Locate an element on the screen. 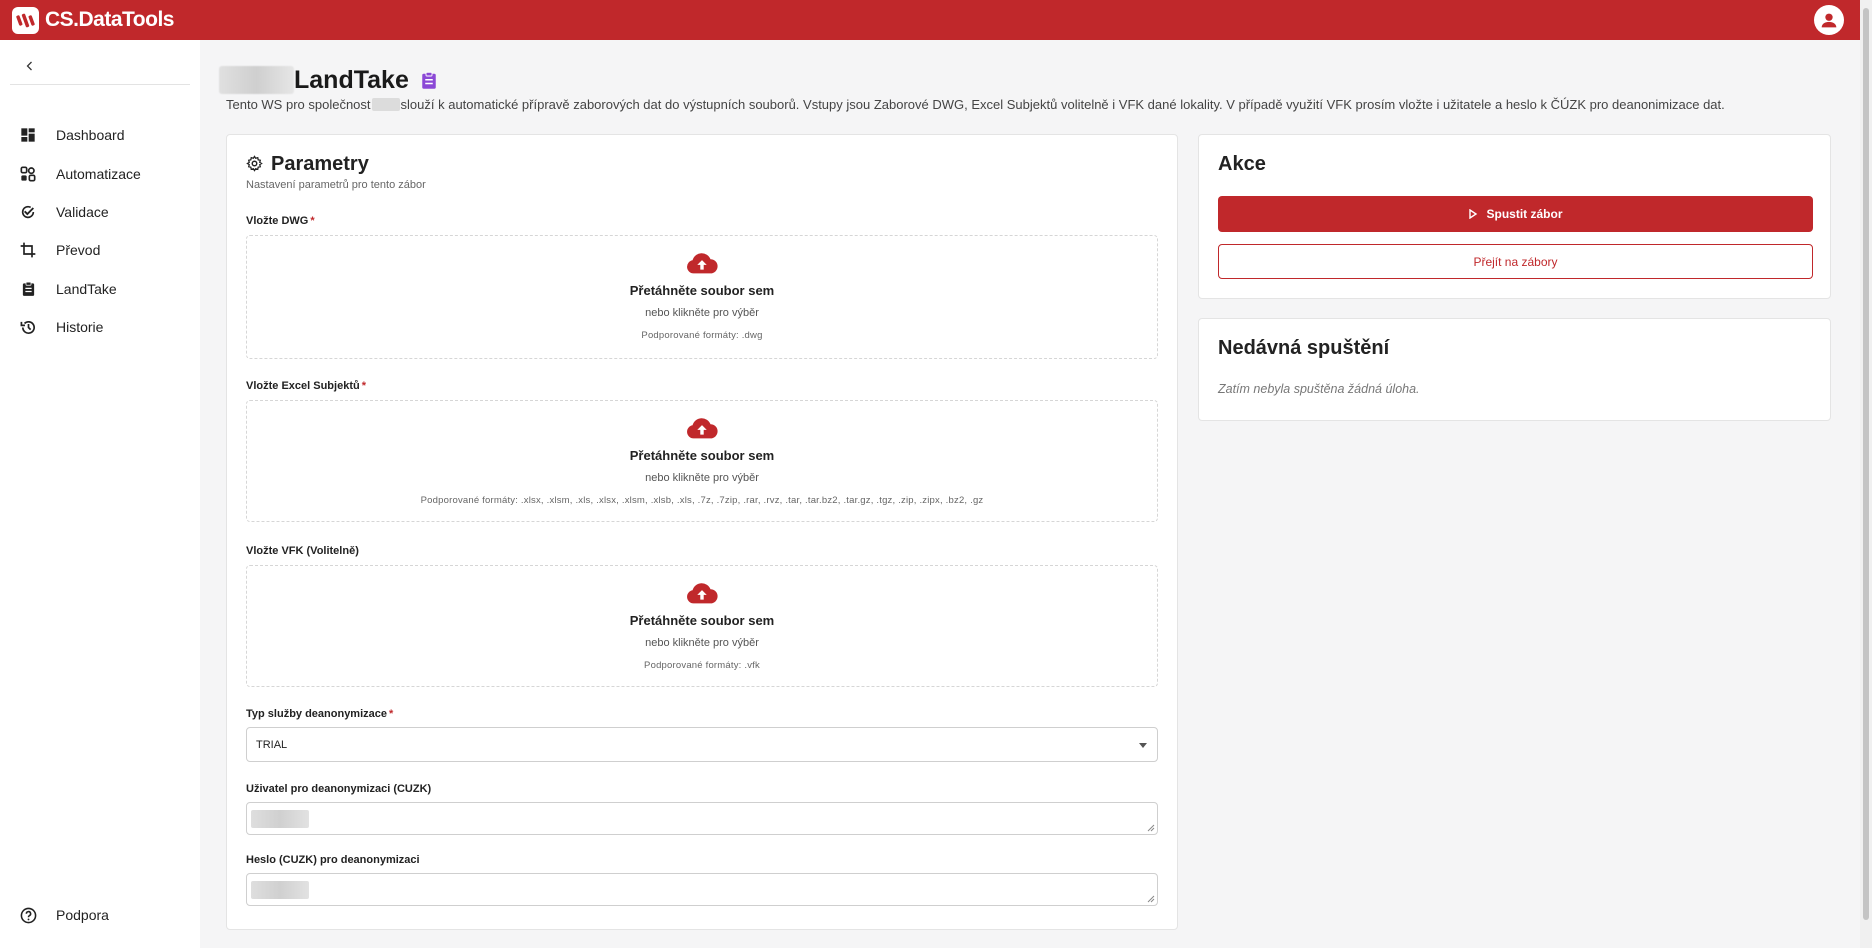 This screenshot has height=948, width=1872. parameters-title: Parametry is located at coordinates (320, 164).